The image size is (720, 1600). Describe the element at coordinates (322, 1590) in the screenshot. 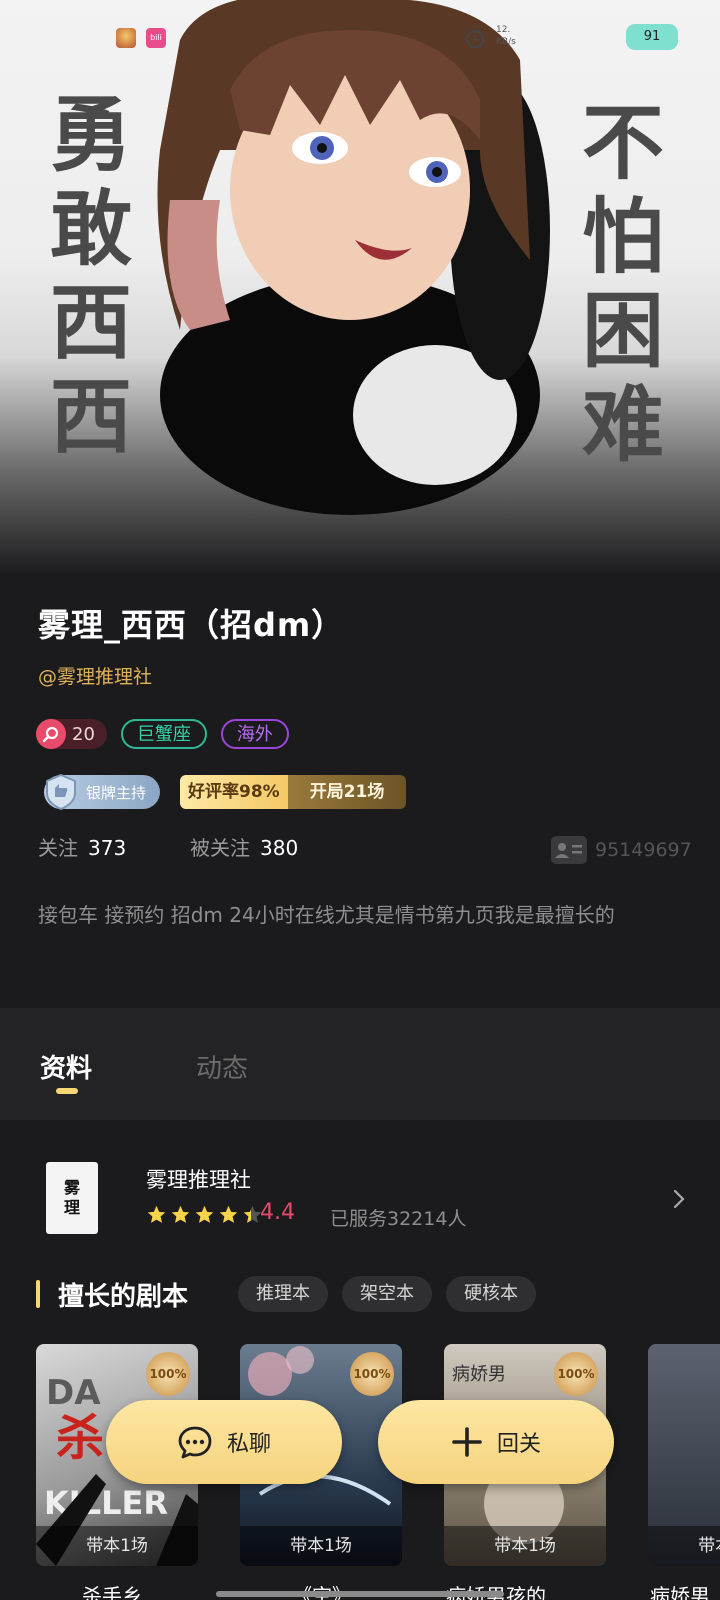

I see `script-title: 《空》` at that location.